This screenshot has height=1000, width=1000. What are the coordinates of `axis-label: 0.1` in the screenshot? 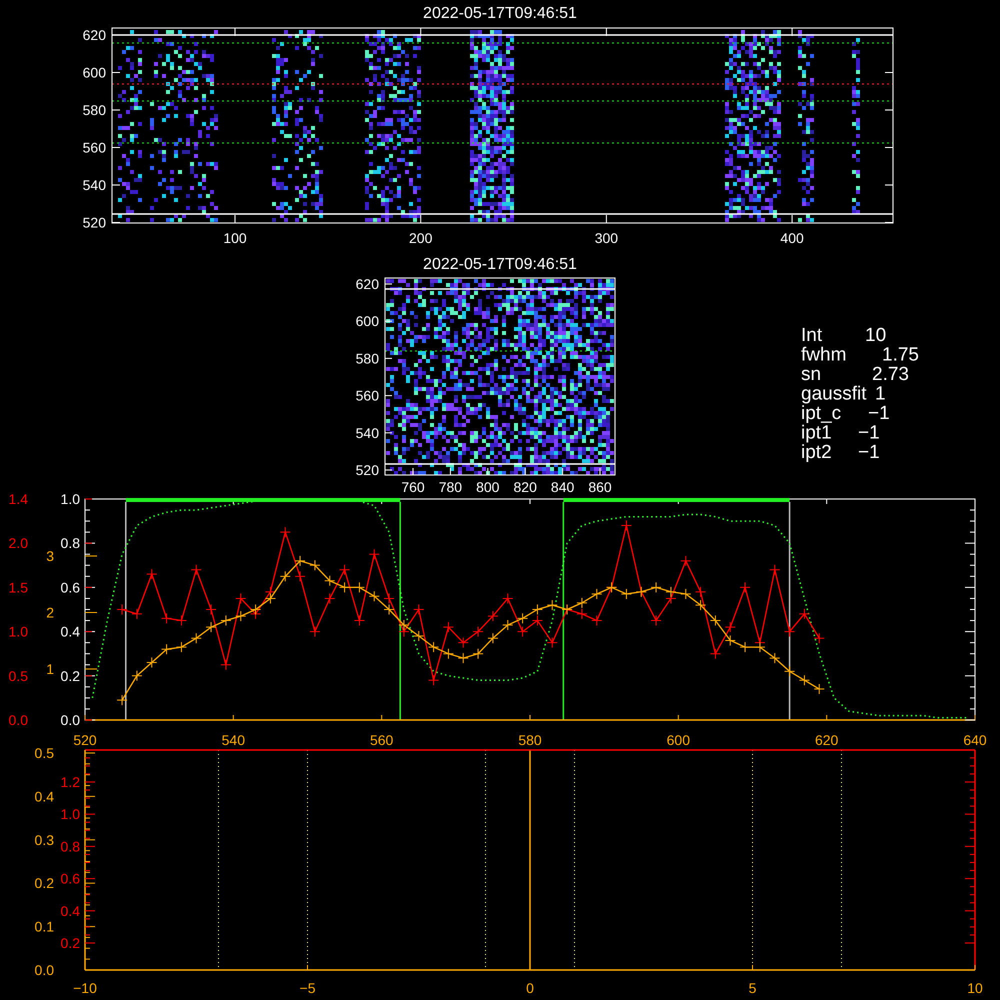 It's located at (44, 926).